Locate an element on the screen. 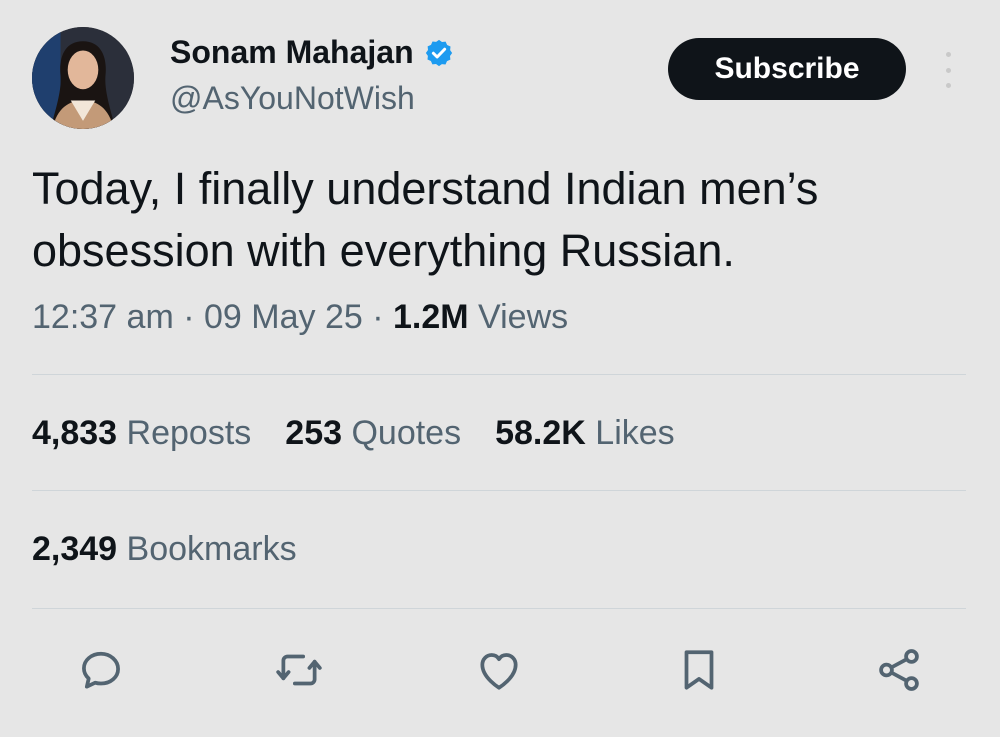 This screenshot has height=737, width=1000. retweet-button is located at coordinates (299, 670).